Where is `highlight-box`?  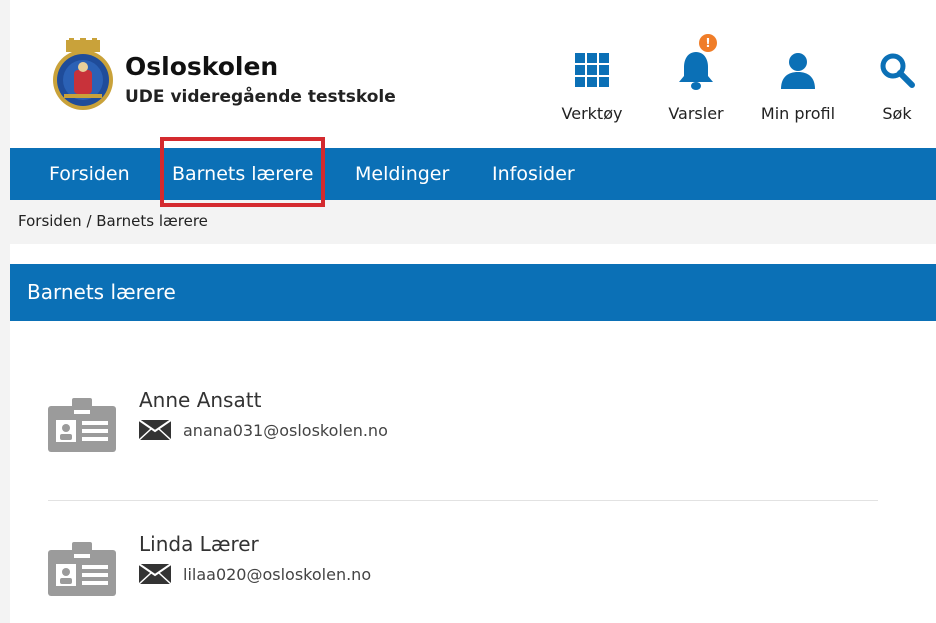 highlight-box is located at coordinates (242, 172).